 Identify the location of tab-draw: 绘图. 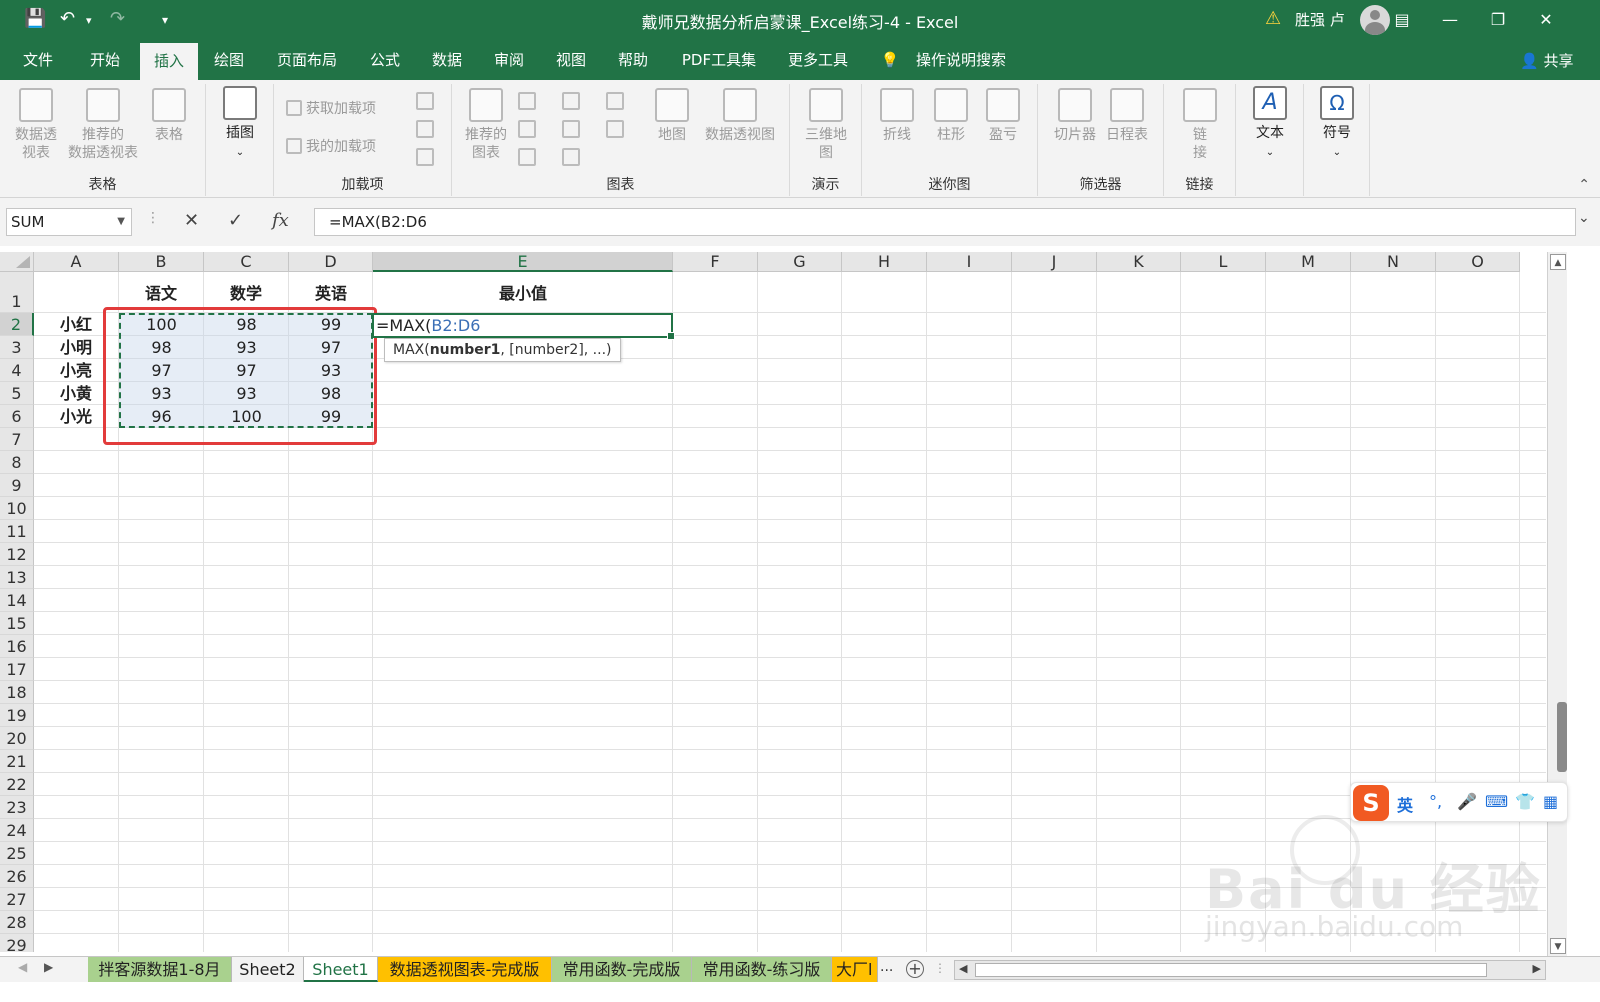
(229, 60).